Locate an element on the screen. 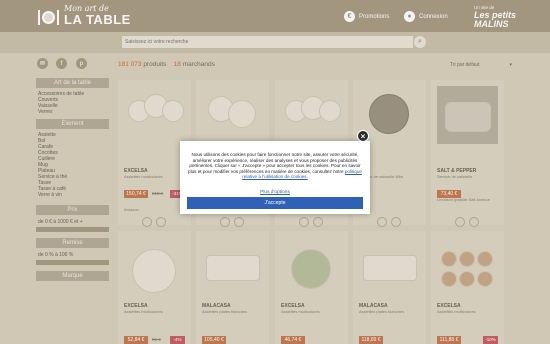 The width and height of the screenshot is (550, 344). element-heading: Élément is located at coordinates (72, 124).